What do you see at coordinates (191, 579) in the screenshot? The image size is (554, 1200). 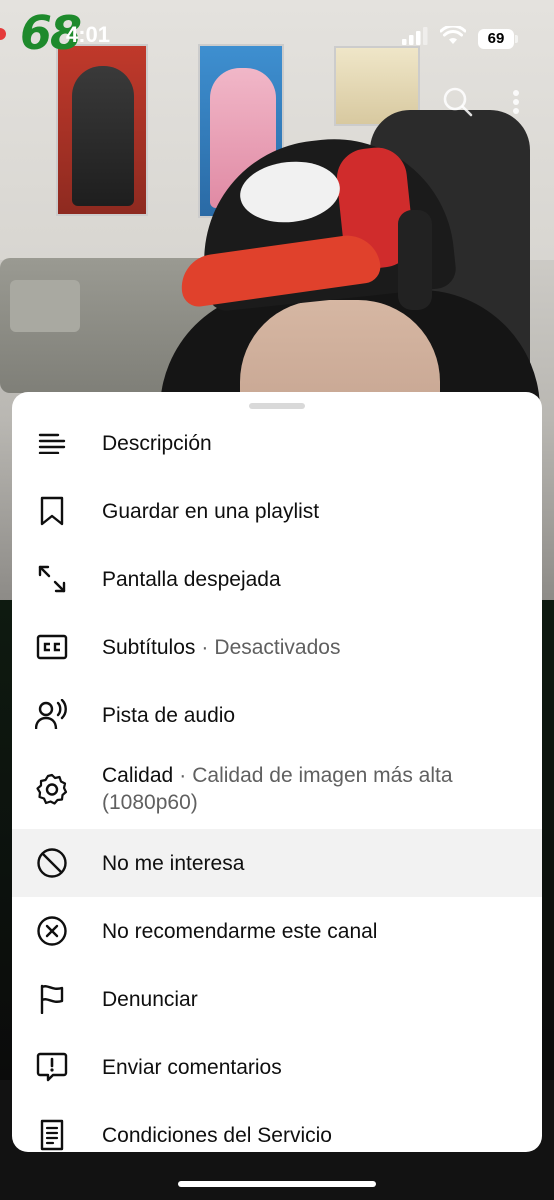 I see `menu-item-label: Pantalla despejada` at bounding box center [191, 579].